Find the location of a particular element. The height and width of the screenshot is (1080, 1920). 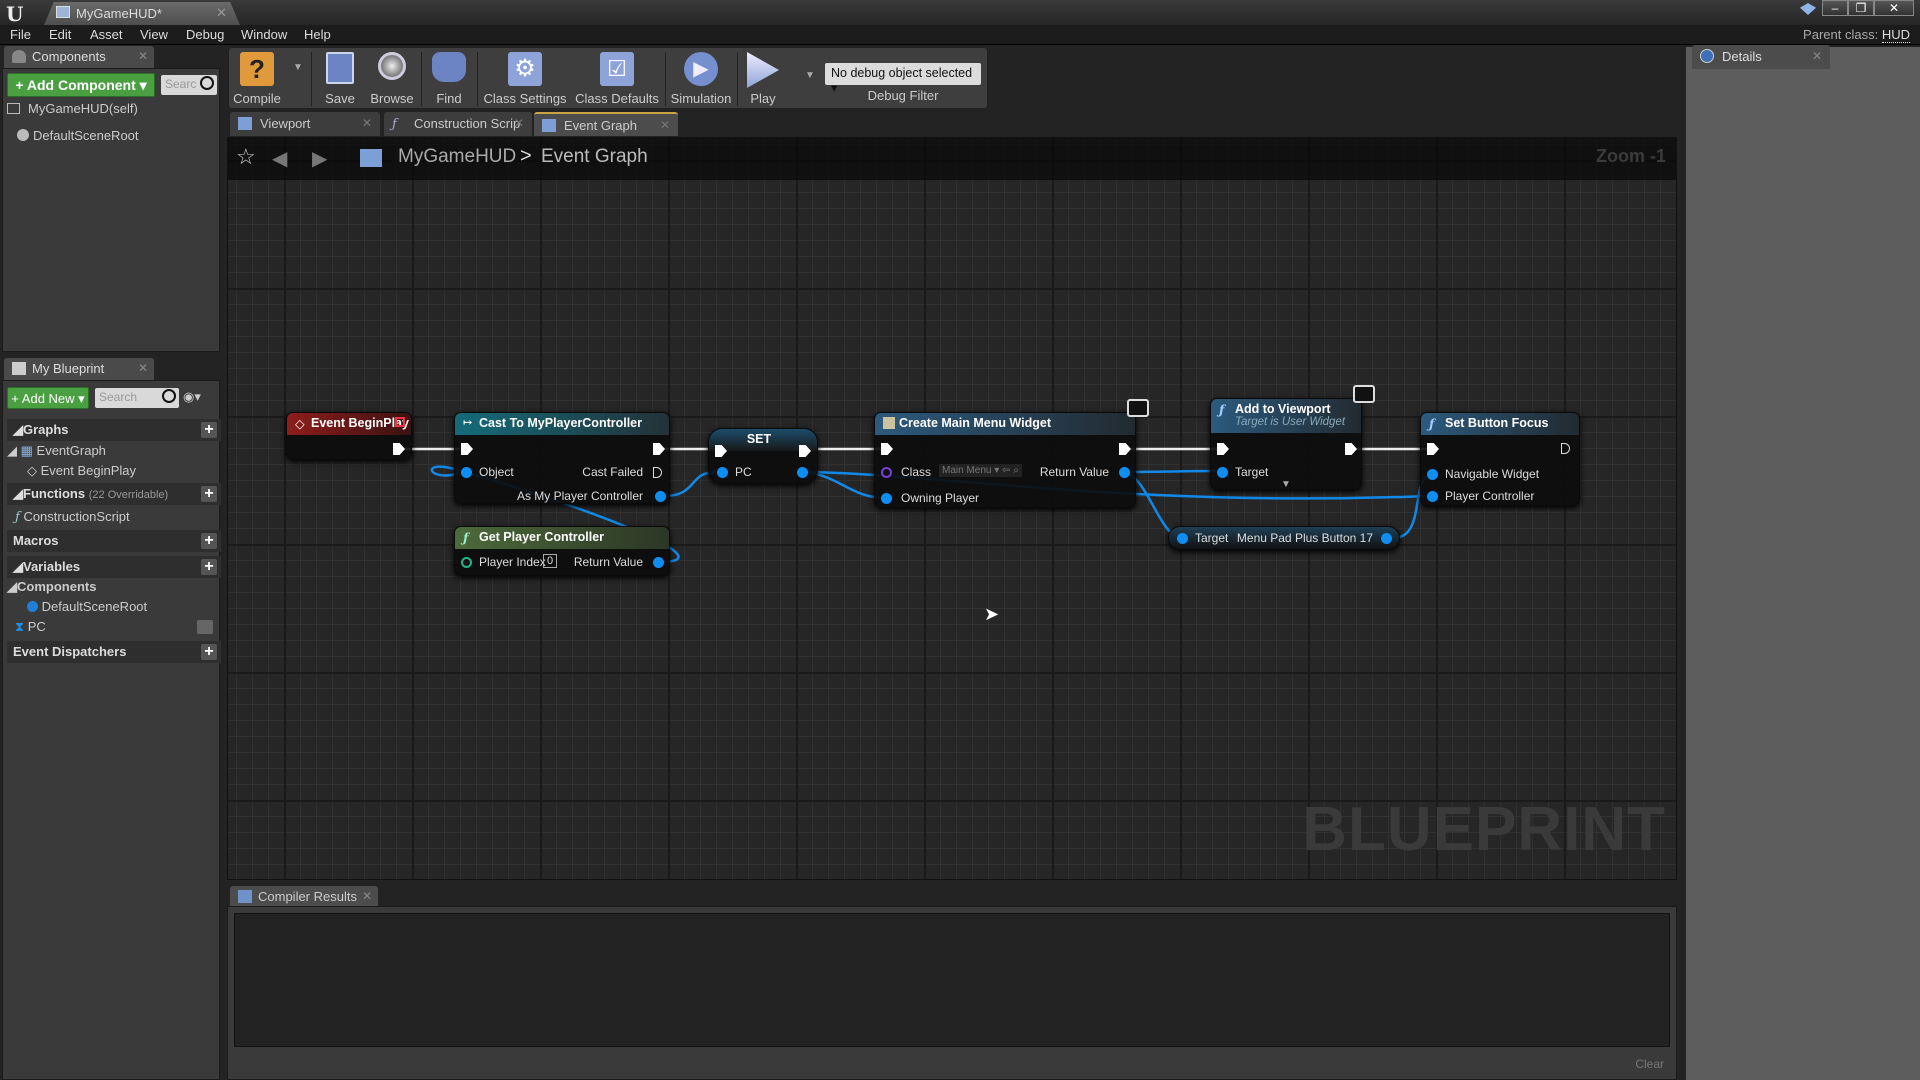

add-component-button: + Add Component ▾ is located at coordinates (81, 85).